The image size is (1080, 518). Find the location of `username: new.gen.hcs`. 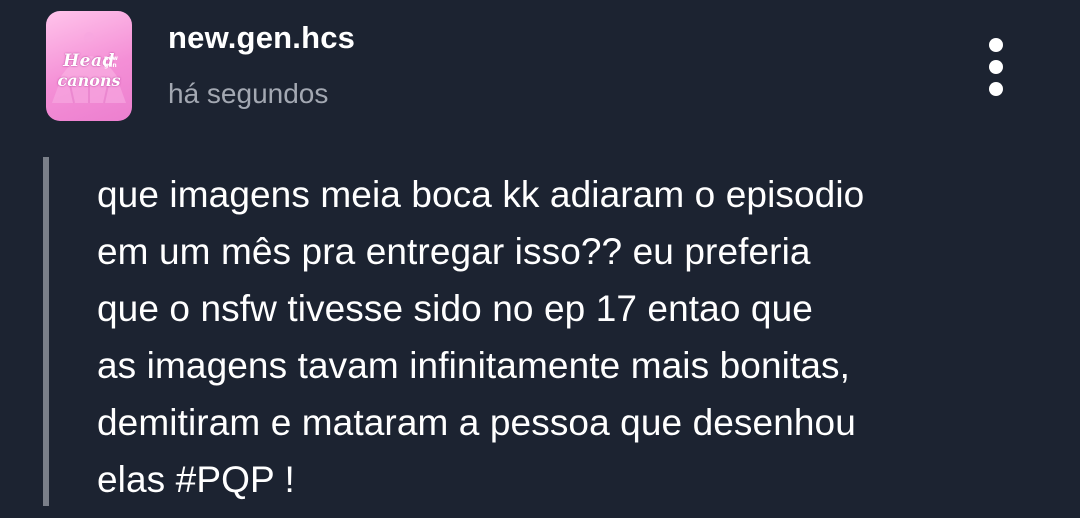

username: new.gen.hcs is located at coordinates (261, 38).